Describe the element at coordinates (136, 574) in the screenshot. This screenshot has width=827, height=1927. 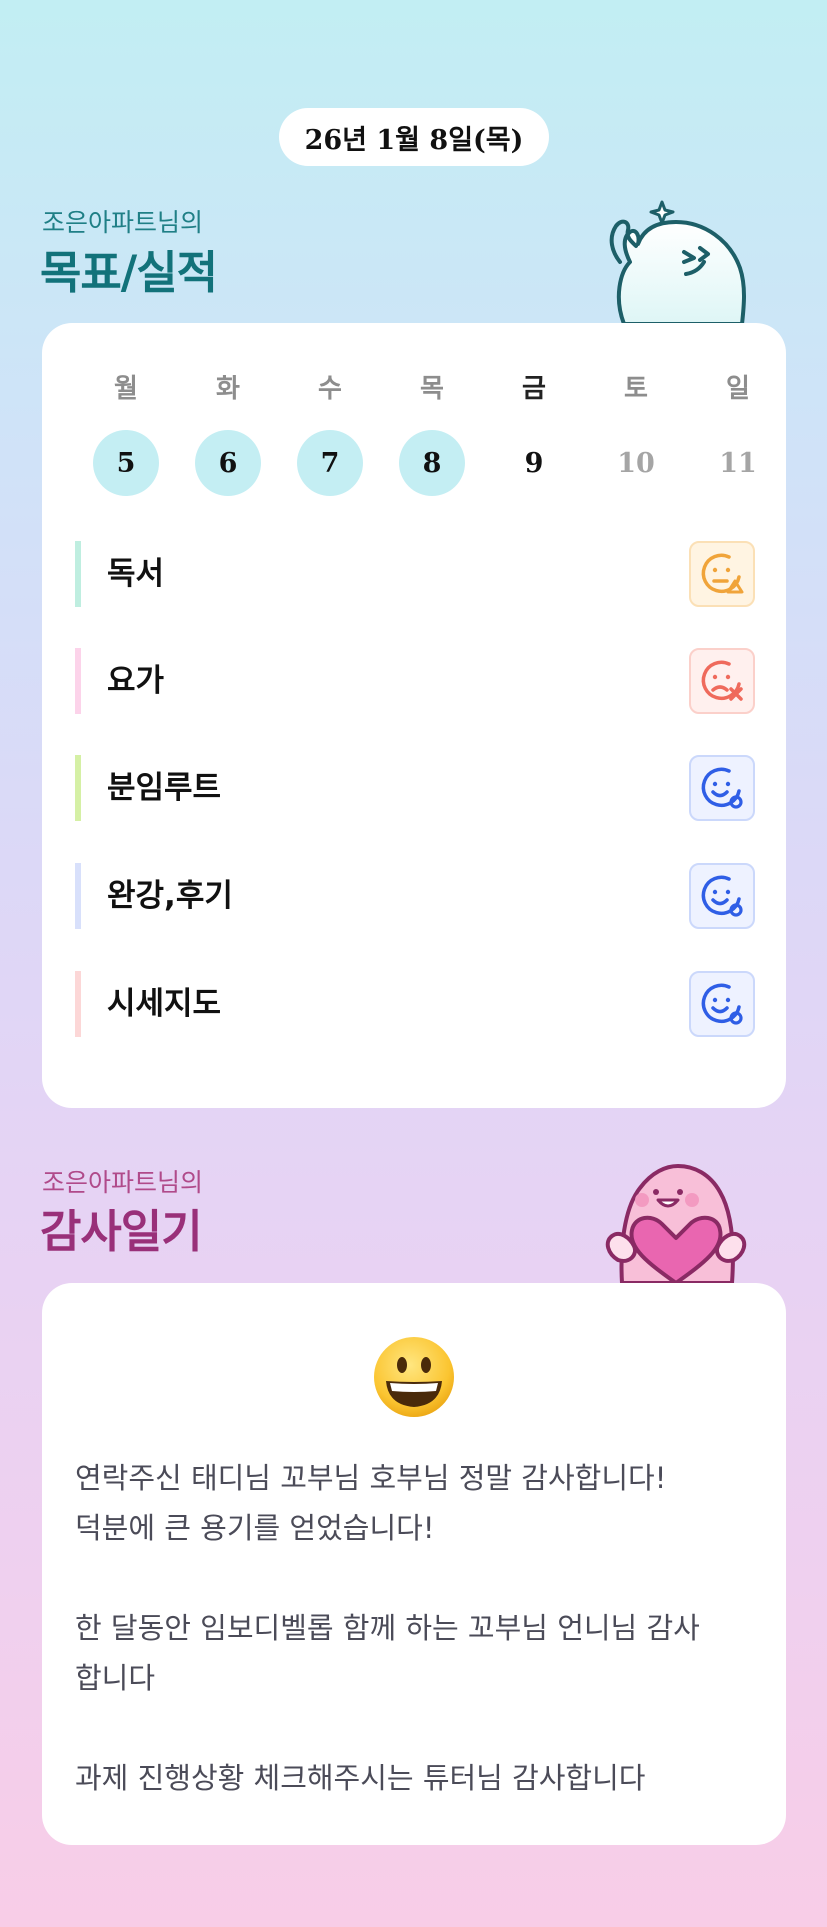
I see `goal-name: 독서` at that location.